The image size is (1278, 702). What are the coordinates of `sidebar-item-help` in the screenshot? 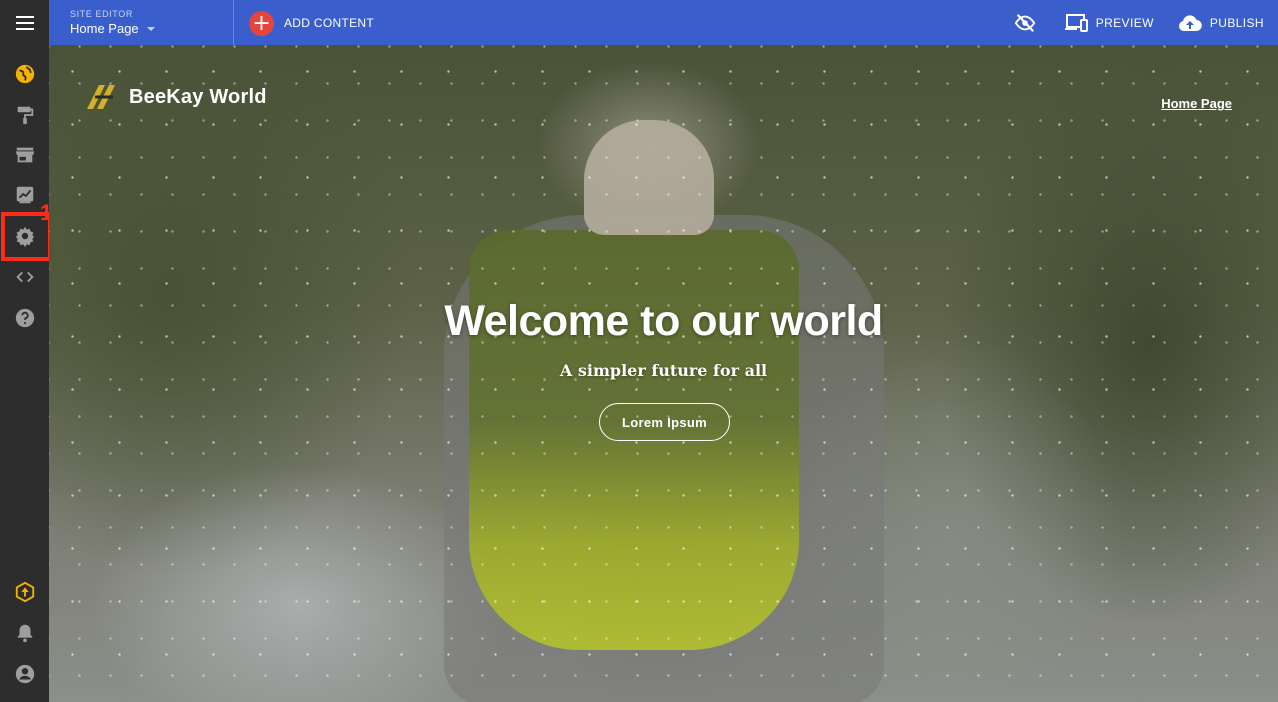 It's located at (24, 318).